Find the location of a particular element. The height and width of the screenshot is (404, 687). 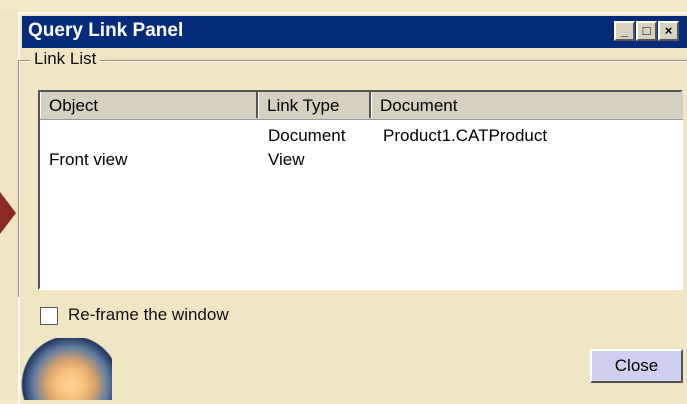

reframe-checkbox is located at coordinates (49, 316).